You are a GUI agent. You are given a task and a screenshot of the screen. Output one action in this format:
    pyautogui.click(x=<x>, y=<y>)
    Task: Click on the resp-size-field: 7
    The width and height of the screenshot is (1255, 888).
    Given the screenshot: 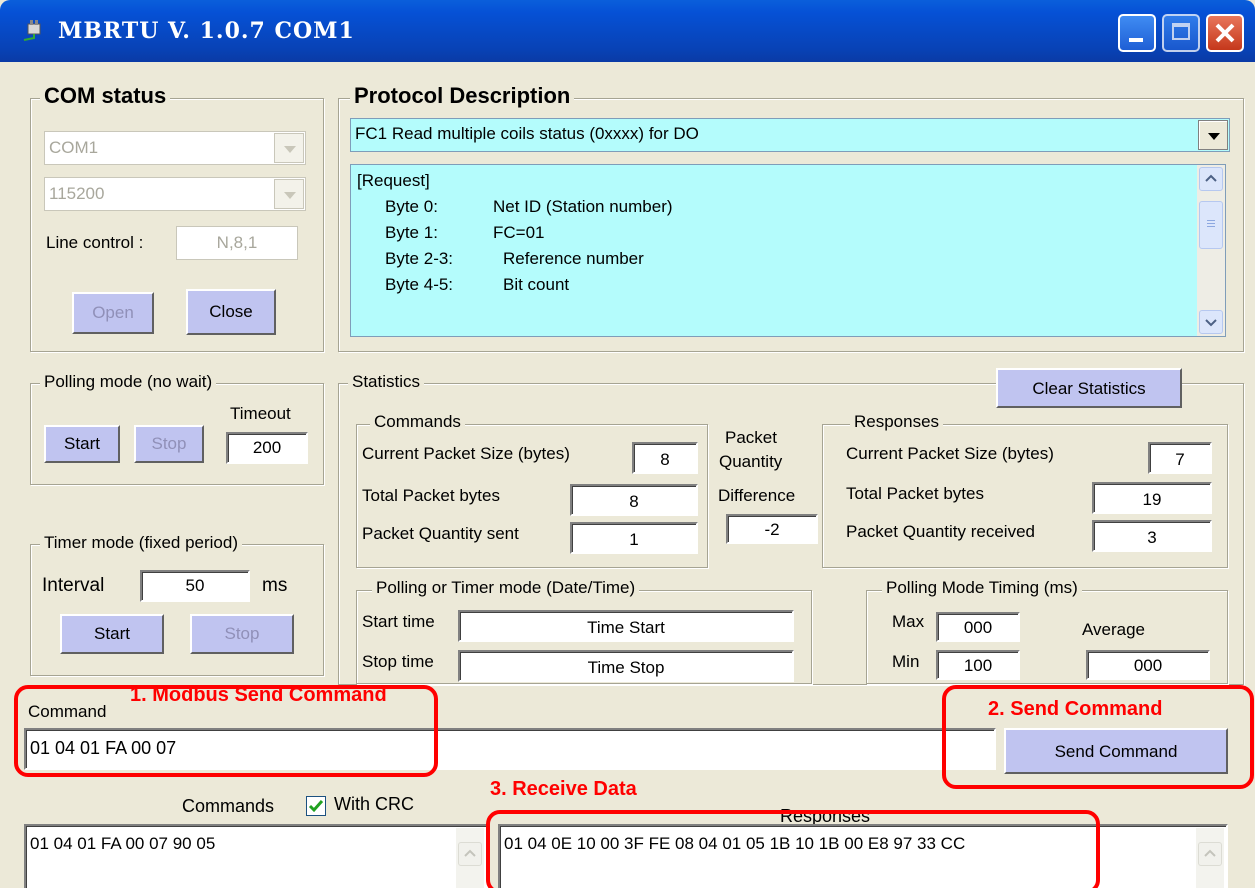 What is the action you would take?
    pyautogui.click(x=1180, y=458)
    